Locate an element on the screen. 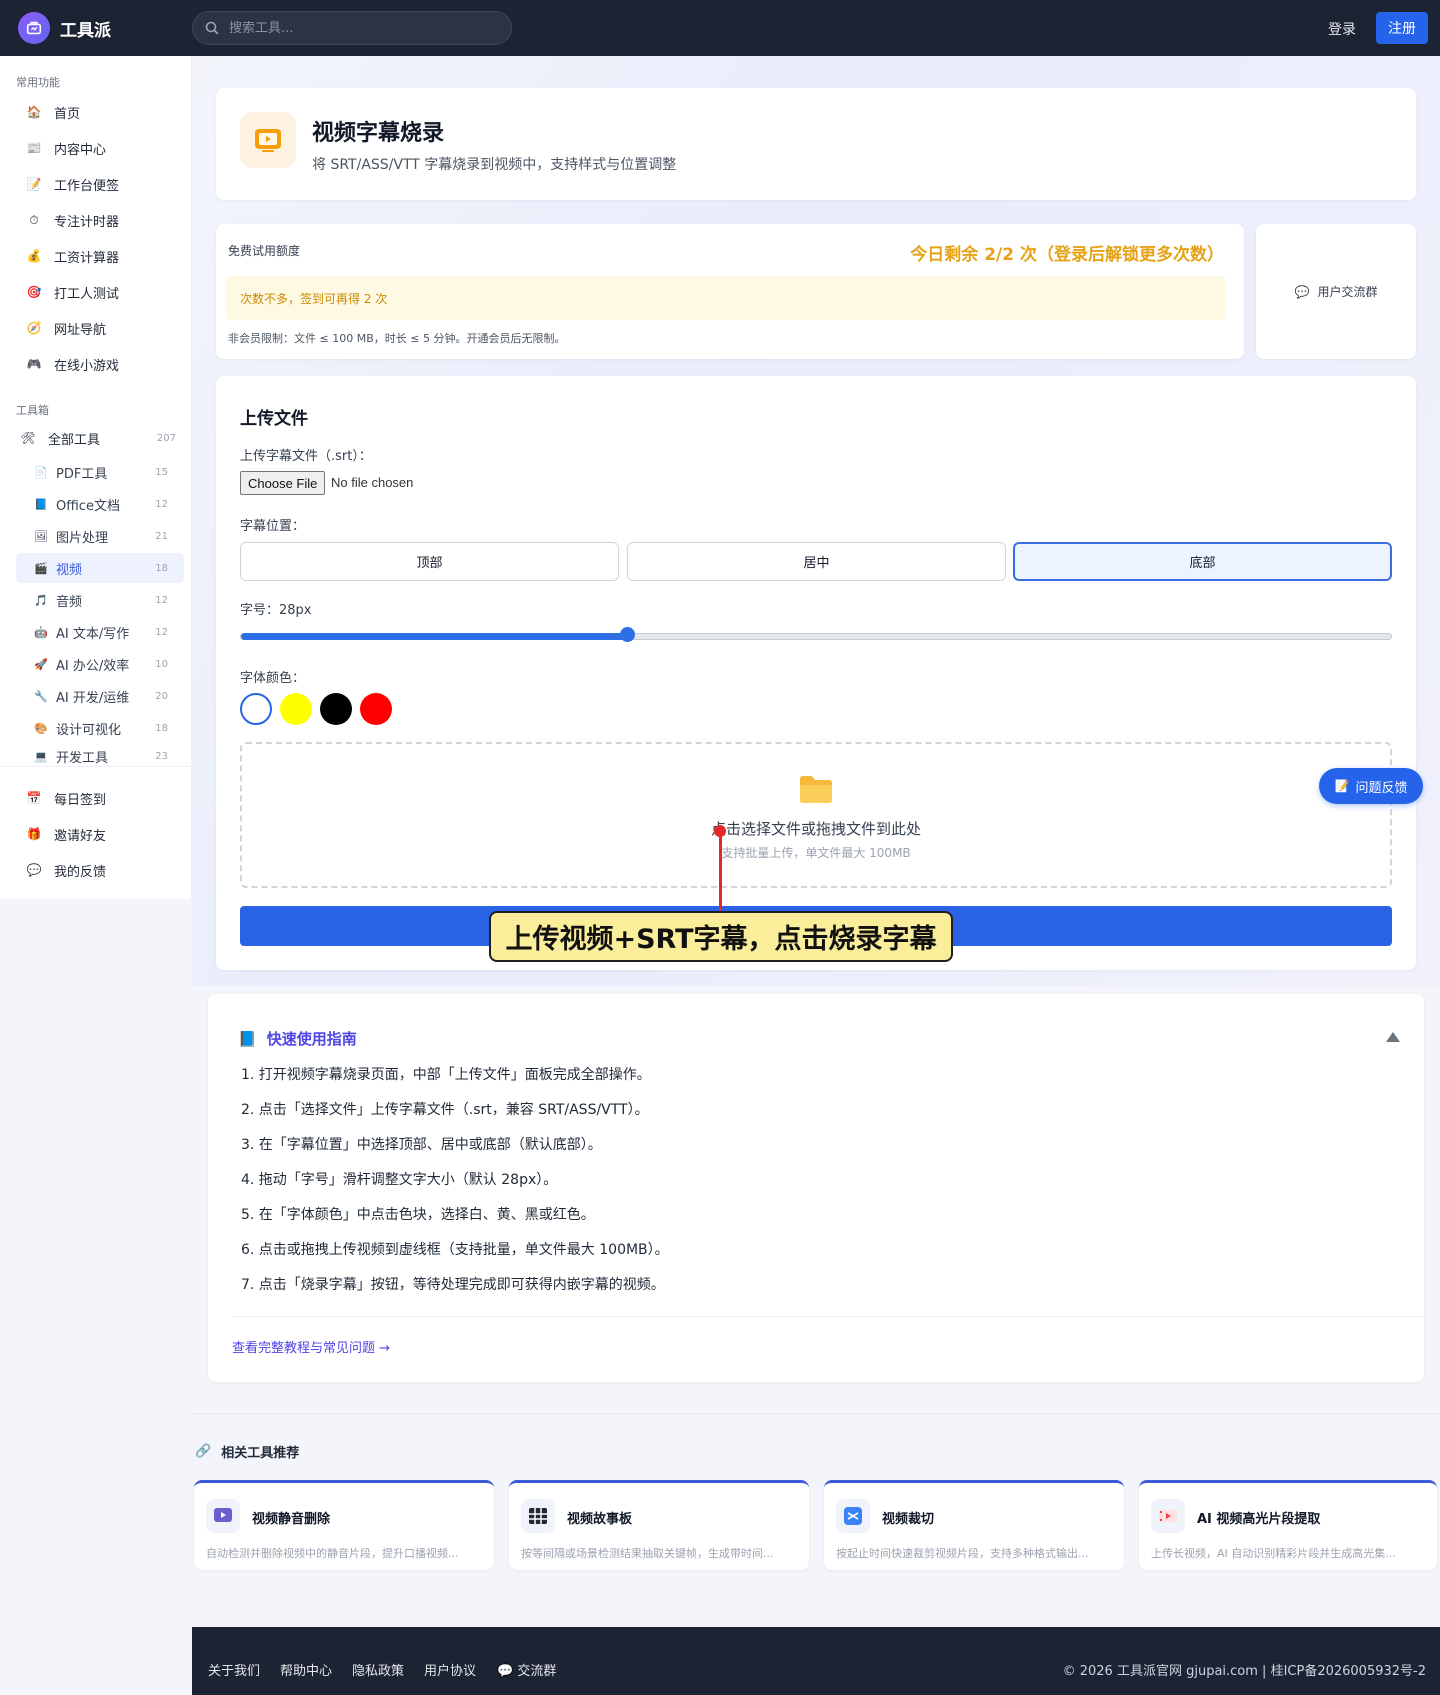  category-image: 🖼 图片处理 21 is located at coordinates (100, 536).